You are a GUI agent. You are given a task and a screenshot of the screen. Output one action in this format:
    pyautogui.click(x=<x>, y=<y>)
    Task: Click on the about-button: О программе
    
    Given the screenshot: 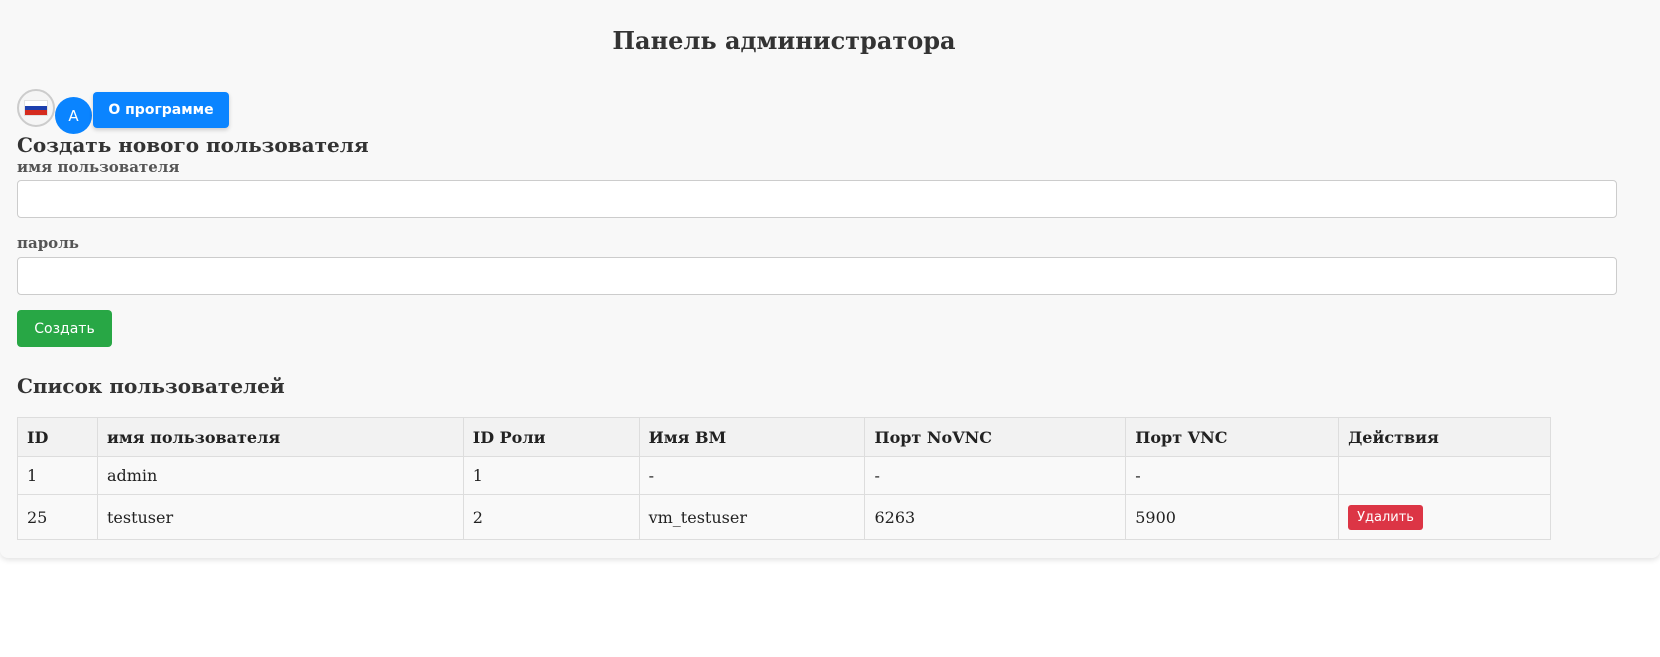 What is the action you would take?
    pyautogui.click(x=161, y=110)
    